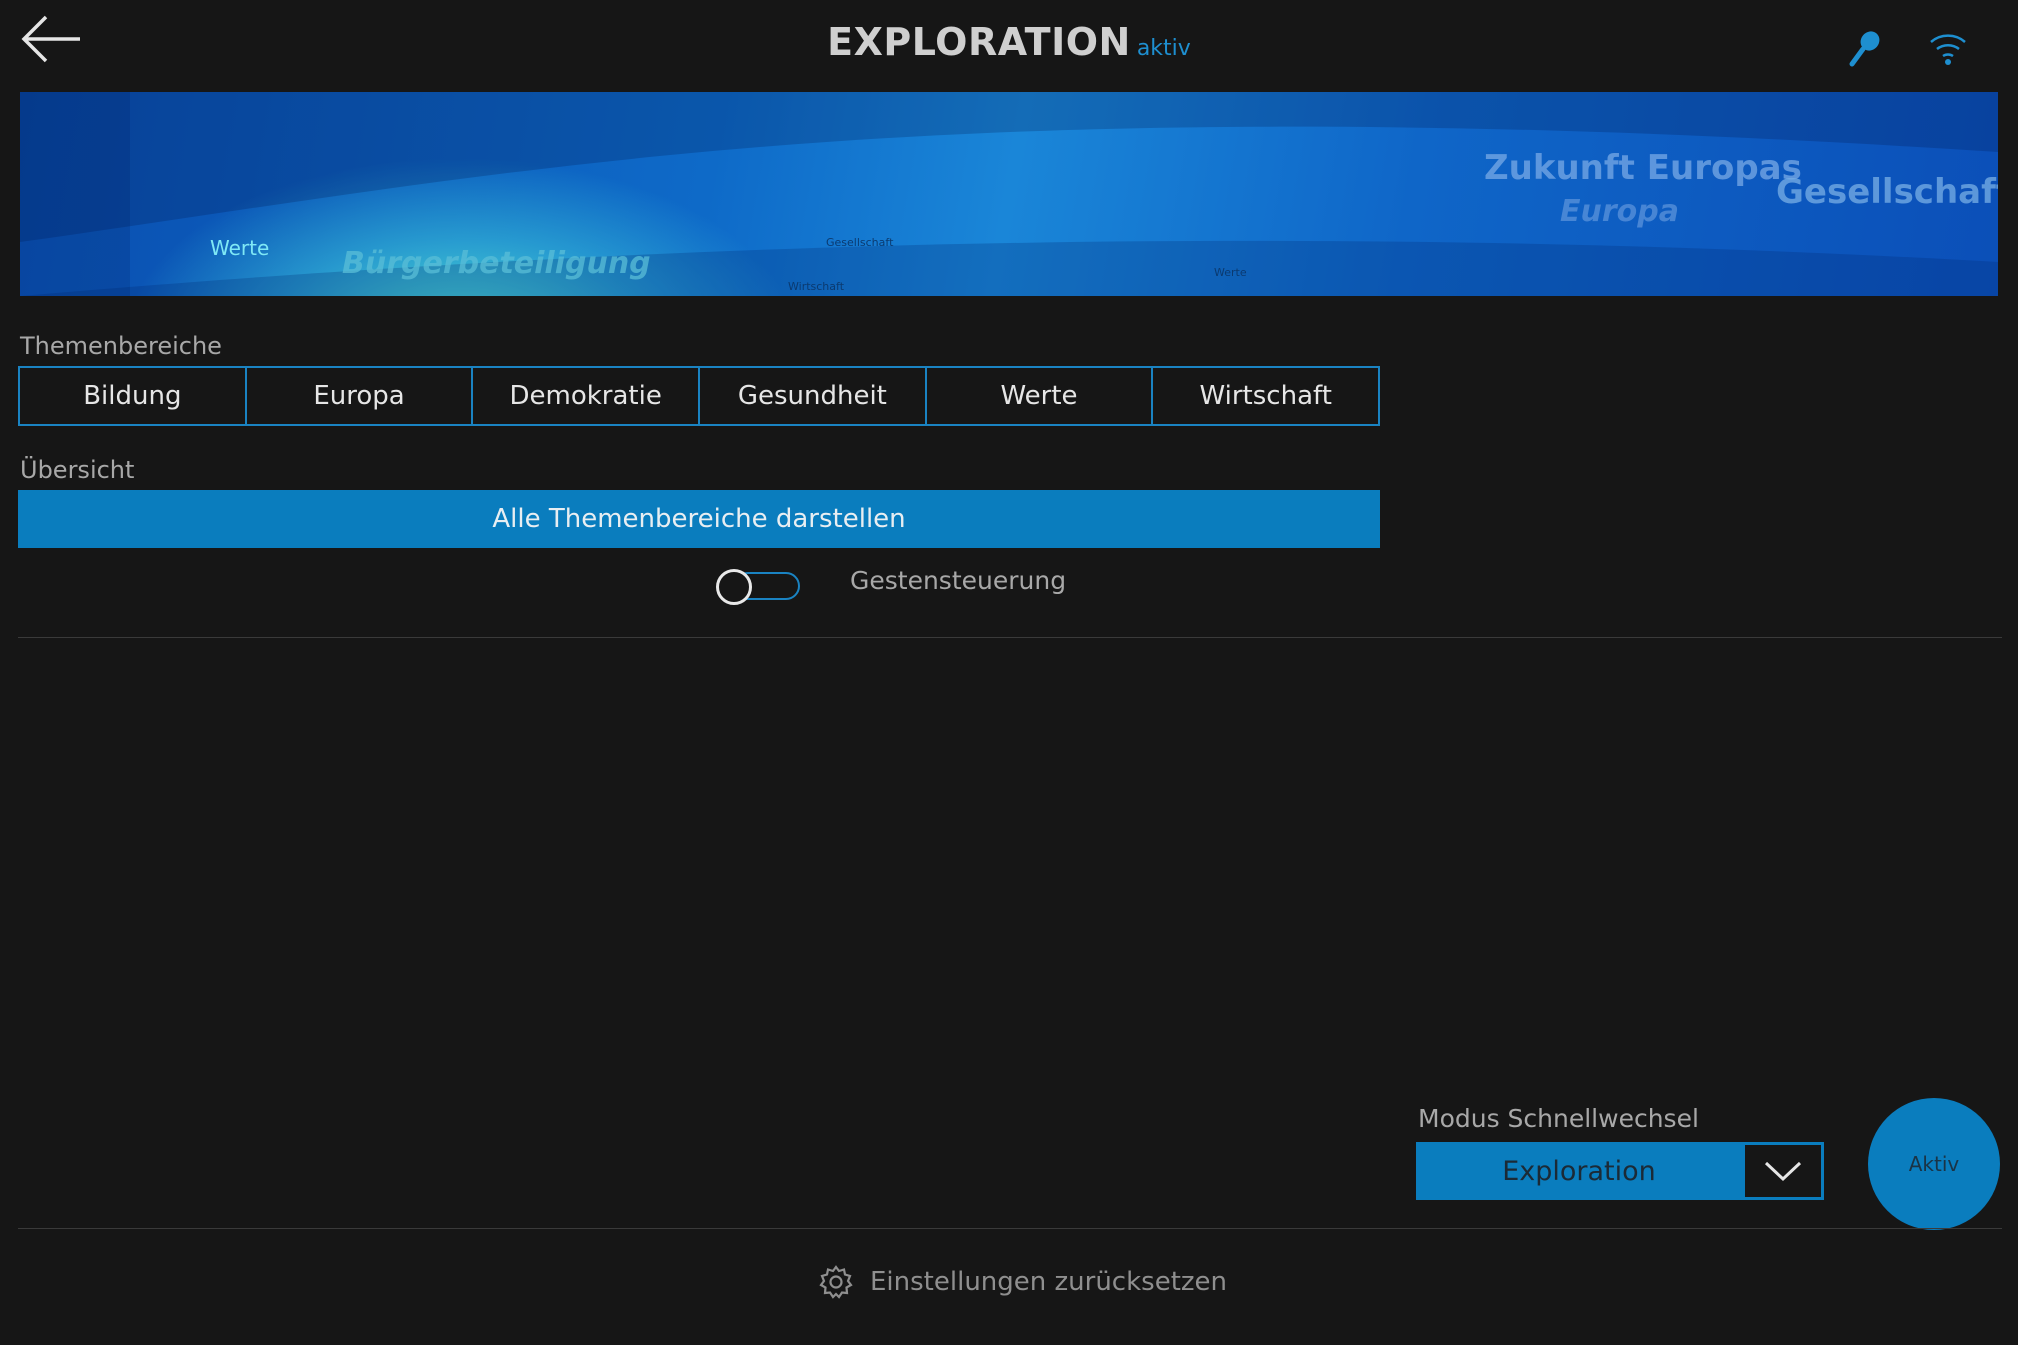  Describe the element at coordinates (359, 396) in the screenshot. I see `tab-europa: Europa` at that location.